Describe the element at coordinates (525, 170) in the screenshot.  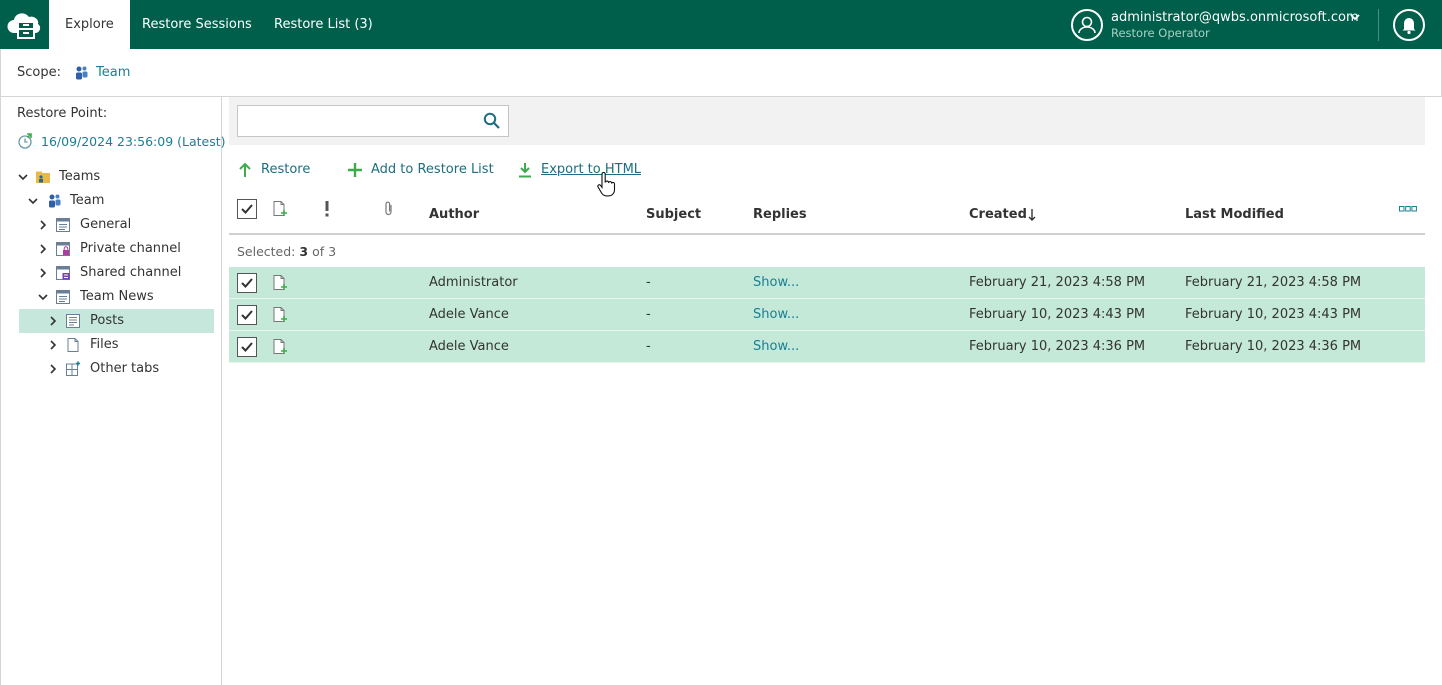
I see `download-icon` at that location.